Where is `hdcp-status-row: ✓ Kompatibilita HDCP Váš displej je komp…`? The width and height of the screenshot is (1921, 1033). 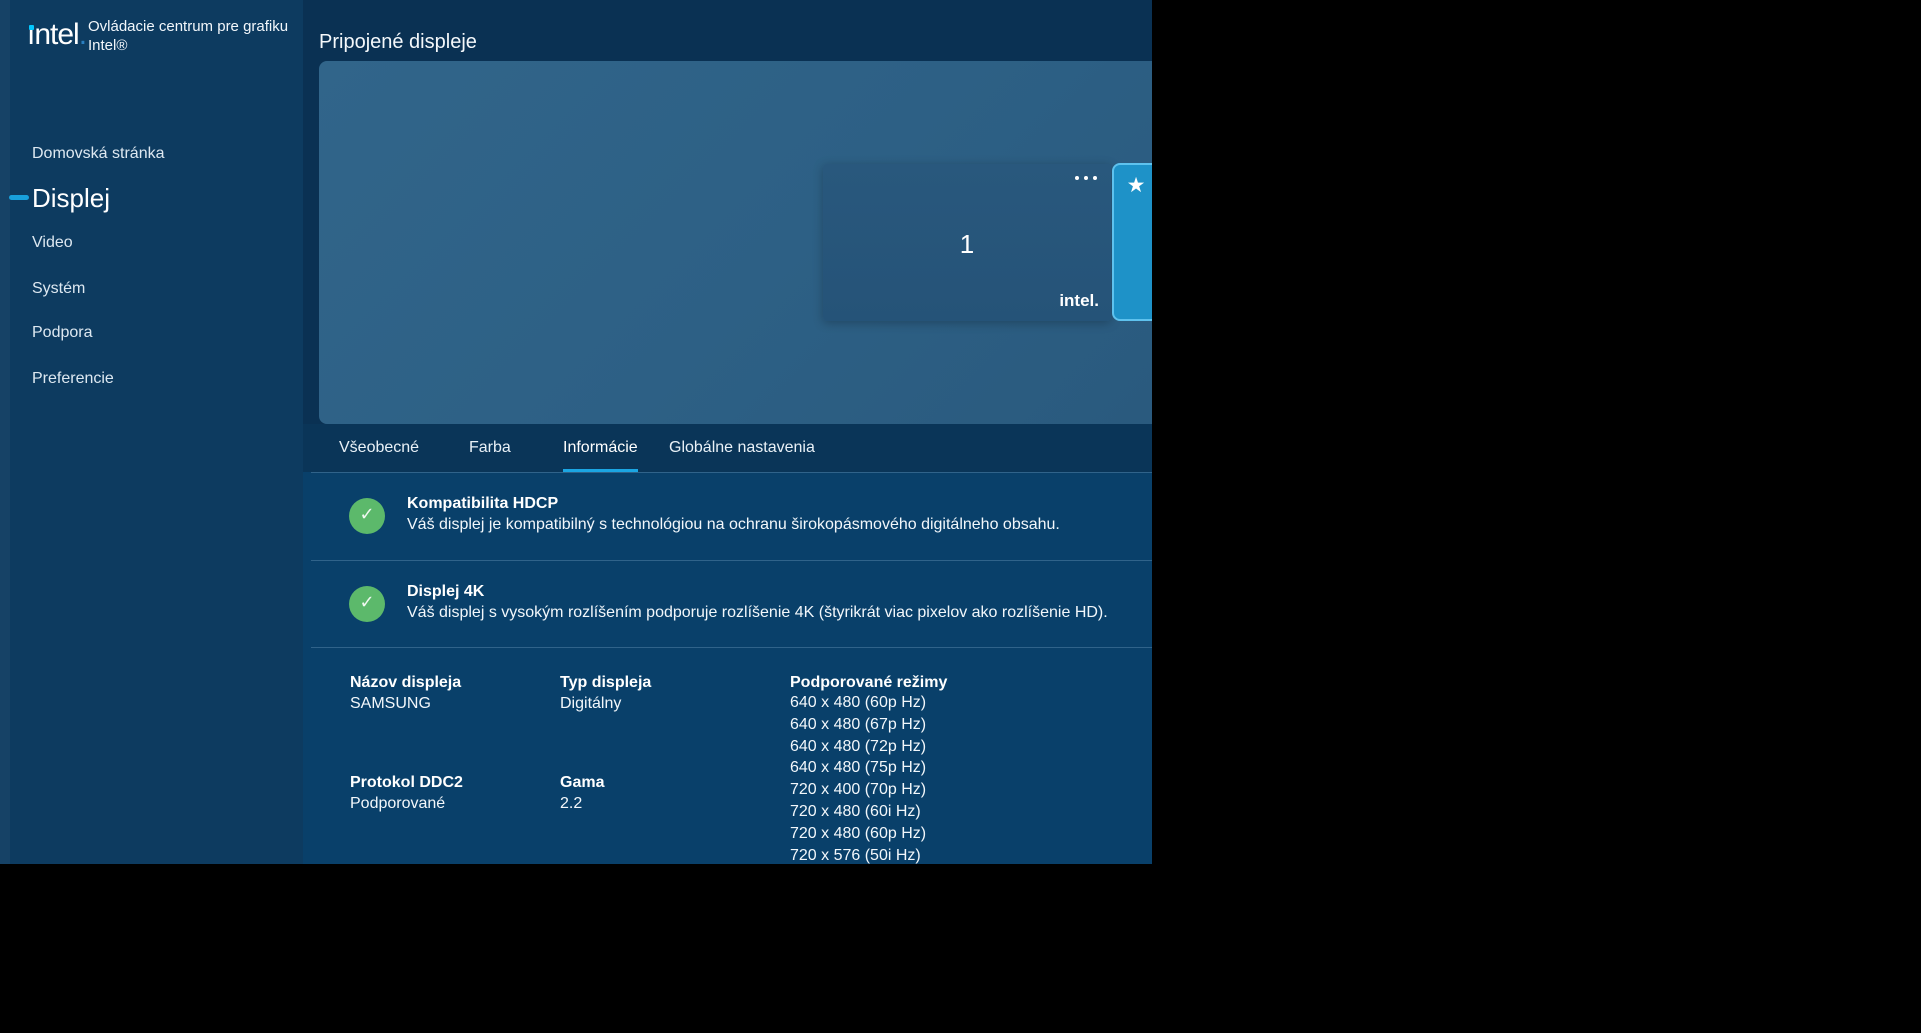
hdcp-status-row: ✓ Kompatibilita HDCP Váš displej je komp… is located at coordinates (727, 516).